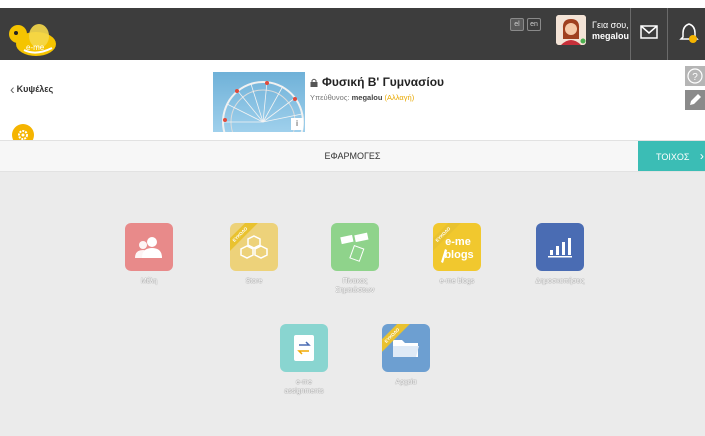 This screenshot has width=705, height=436. I want to click on greeting: Γεια σου, megalou, so click(611, 31).